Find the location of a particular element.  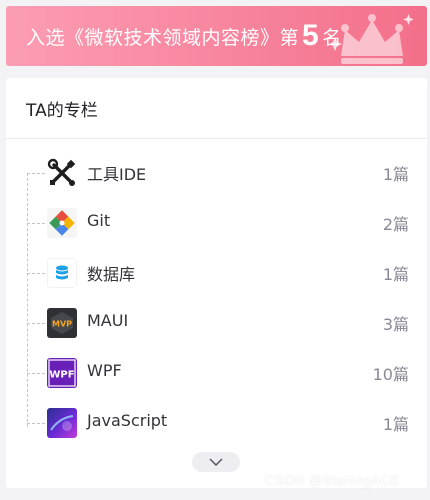

crown-icon is located at coordinates (372, 39).